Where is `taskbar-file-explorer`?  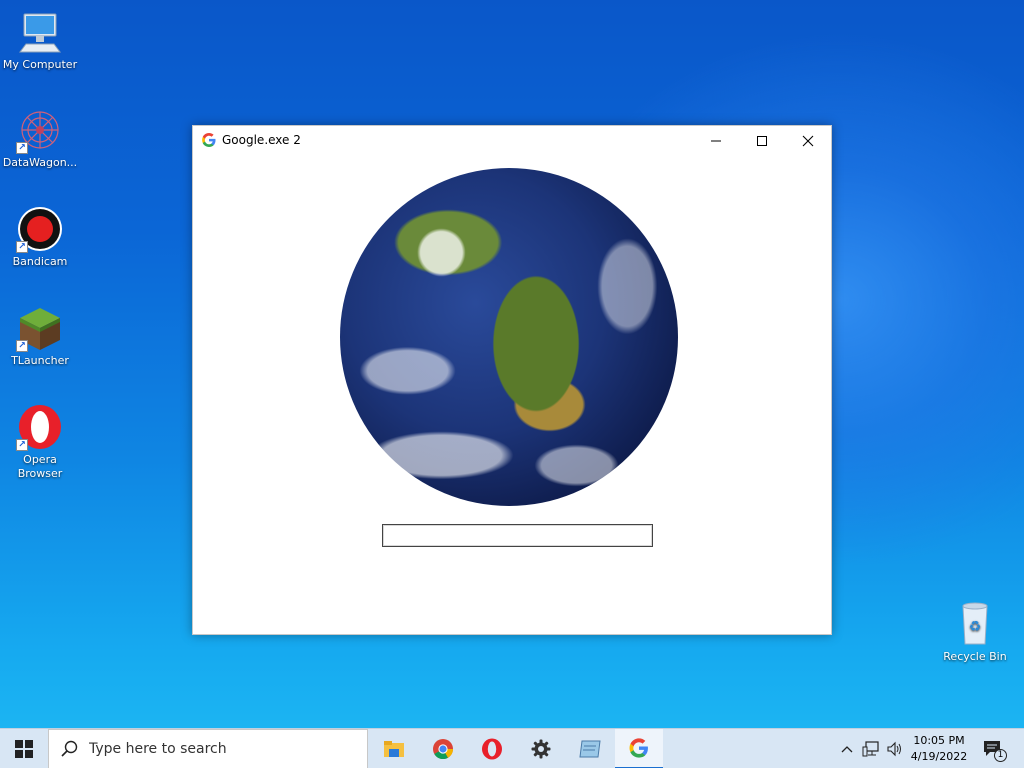
taskbar-file-explorer is located at coordinates (394, 748).